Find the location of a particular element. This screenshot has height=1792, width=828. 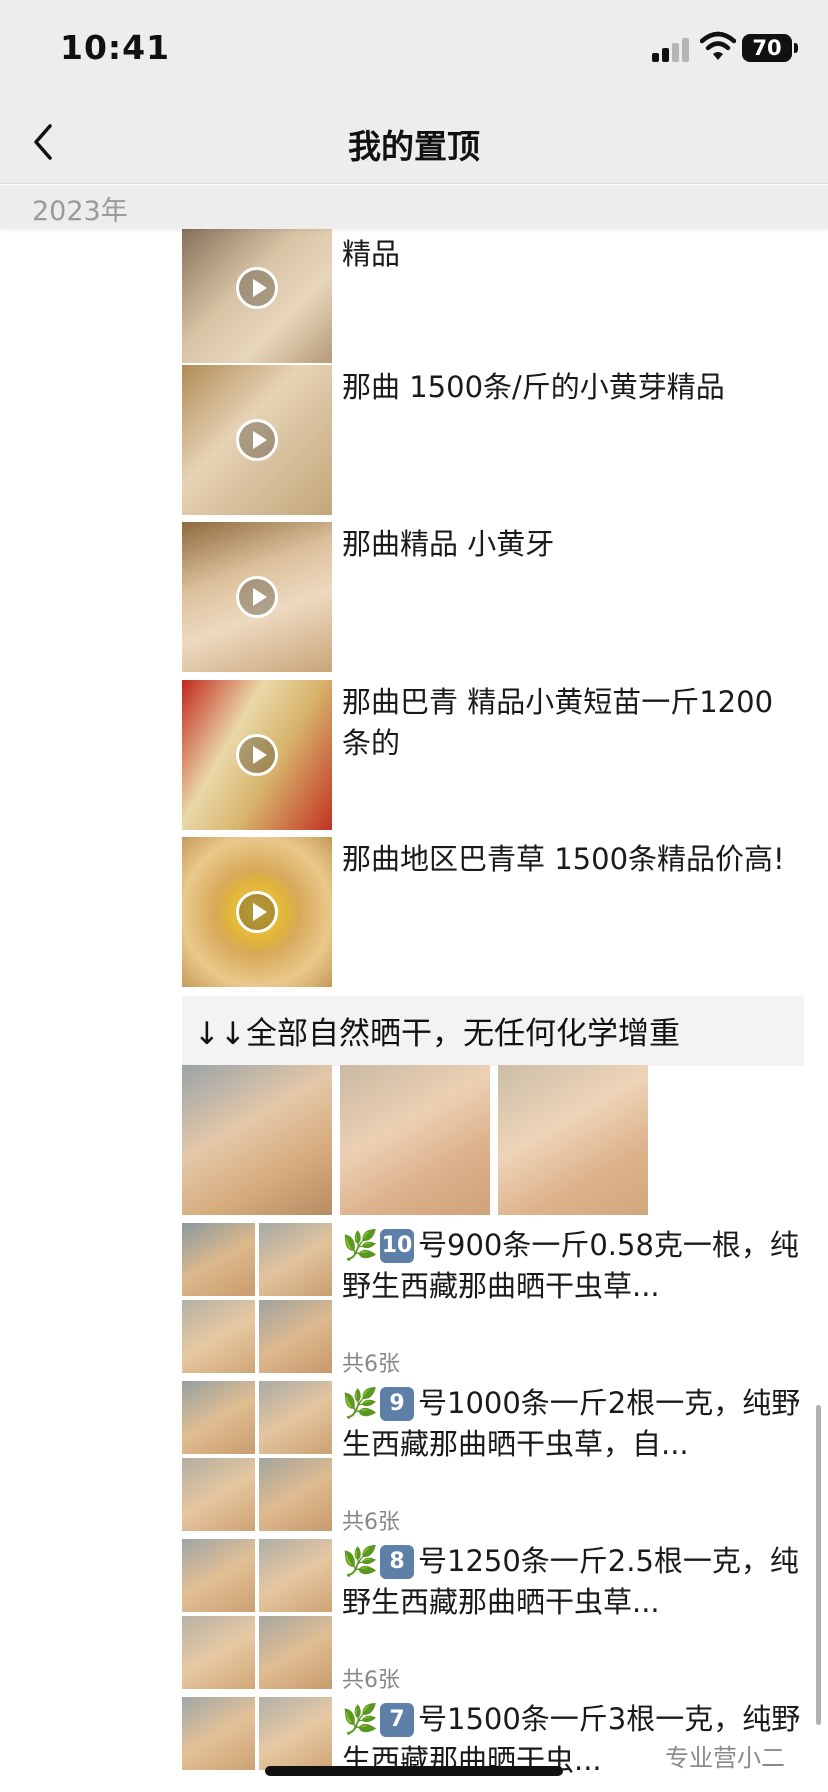

watermark-text: 专业营小二 is located at coordinates (725, 1758).